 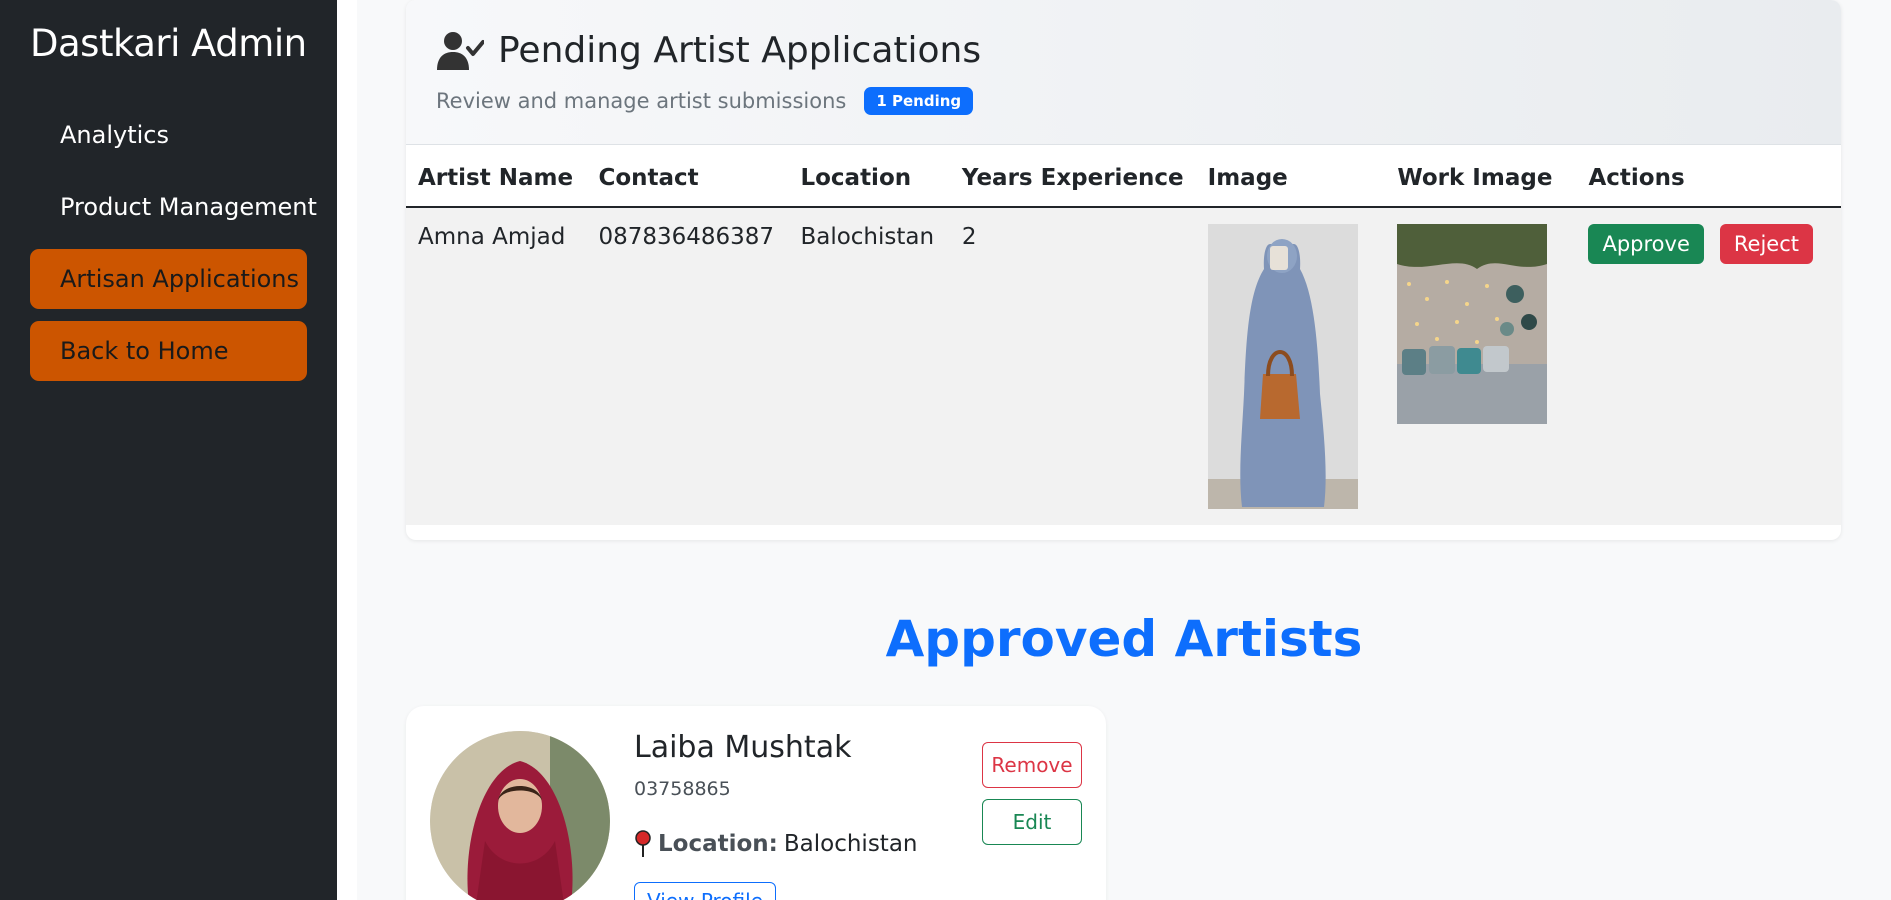 What do you see at coordinates (743, 747) in the screenshot?
I see `artist-name: Laiba Mushtak` at bounding box center [743, 747].